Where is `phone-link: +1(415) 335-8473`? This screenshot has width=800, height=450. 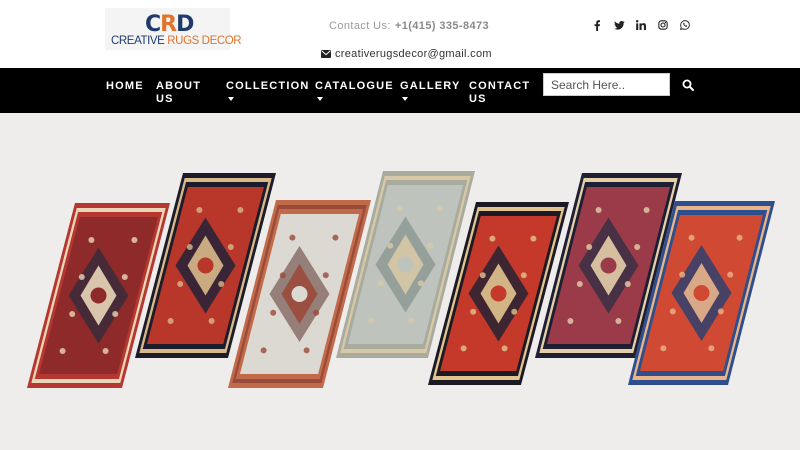 phone-link: +1(415) 335-8473 is located at coordinates (442, 26).